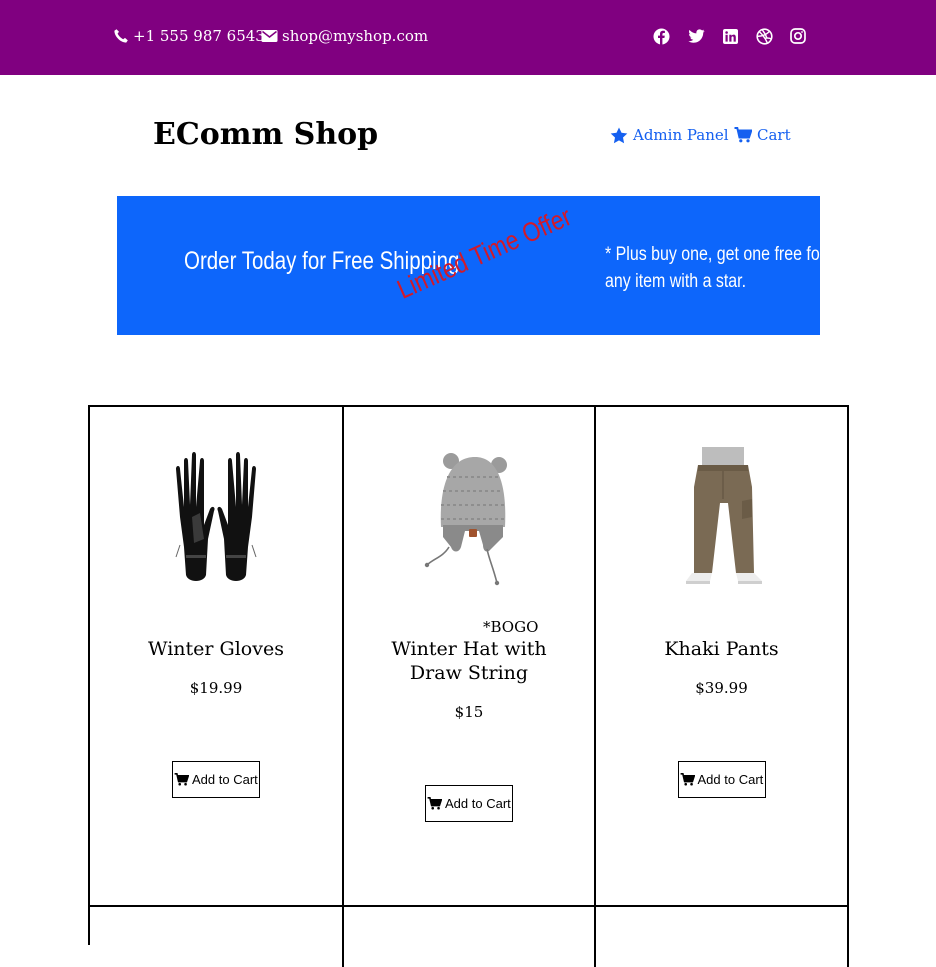 The width and height of the screenshot is (936, 967). I want to click on product-price: $19.99, so click(216, 688).